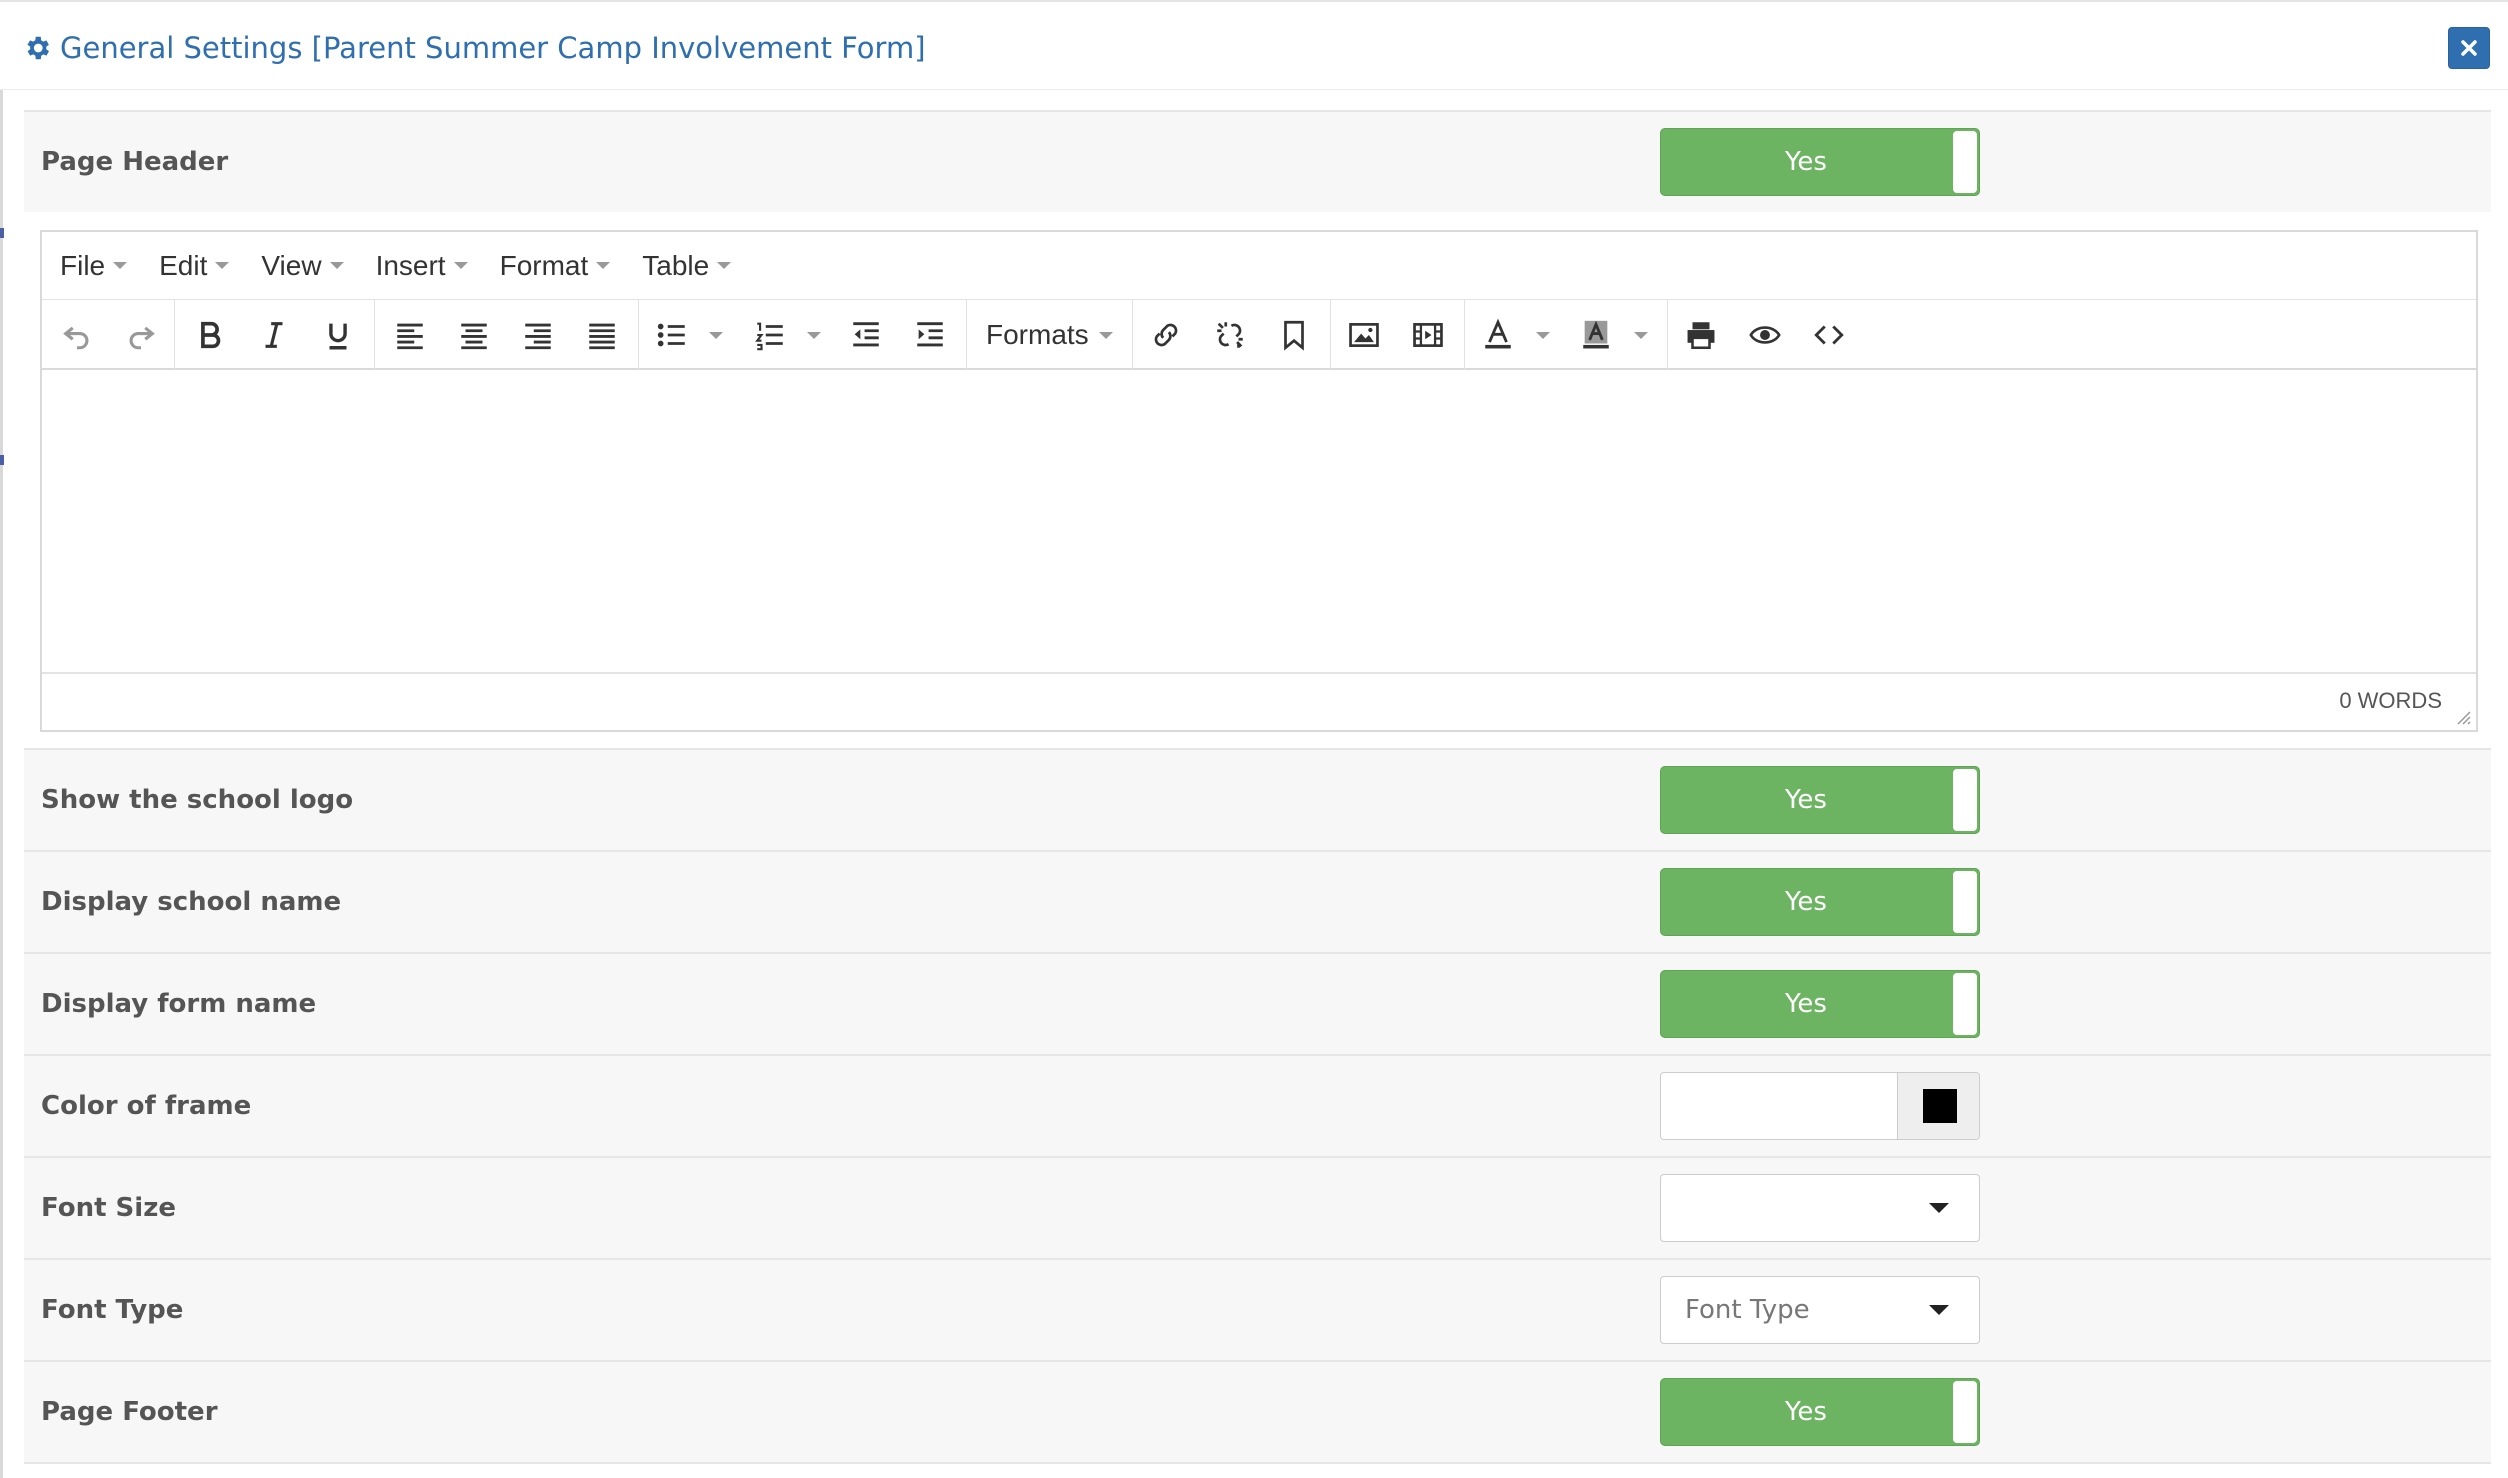 The width and height of the screenshot is (2508, 1478). I want to click on print-button, so click(1701, 335).